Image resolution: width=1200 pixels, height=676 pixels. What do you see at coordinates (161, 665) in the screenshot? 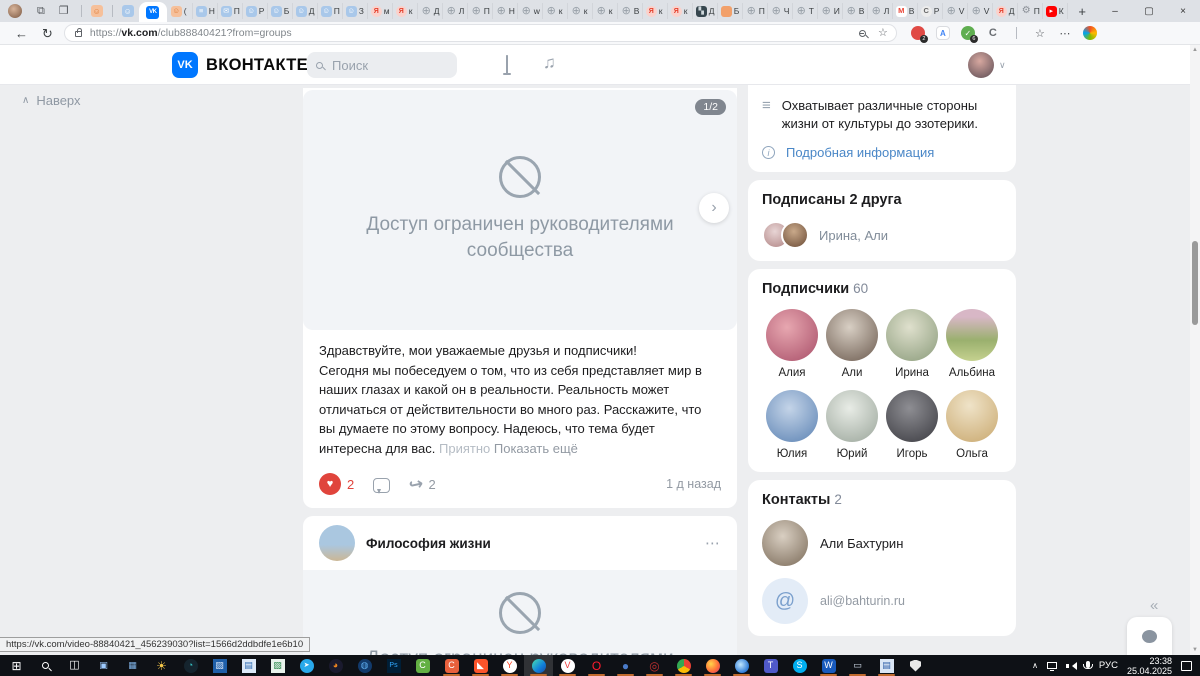
I see `taskbar-weather-icon: ☀` at bounding box center [161, 665].